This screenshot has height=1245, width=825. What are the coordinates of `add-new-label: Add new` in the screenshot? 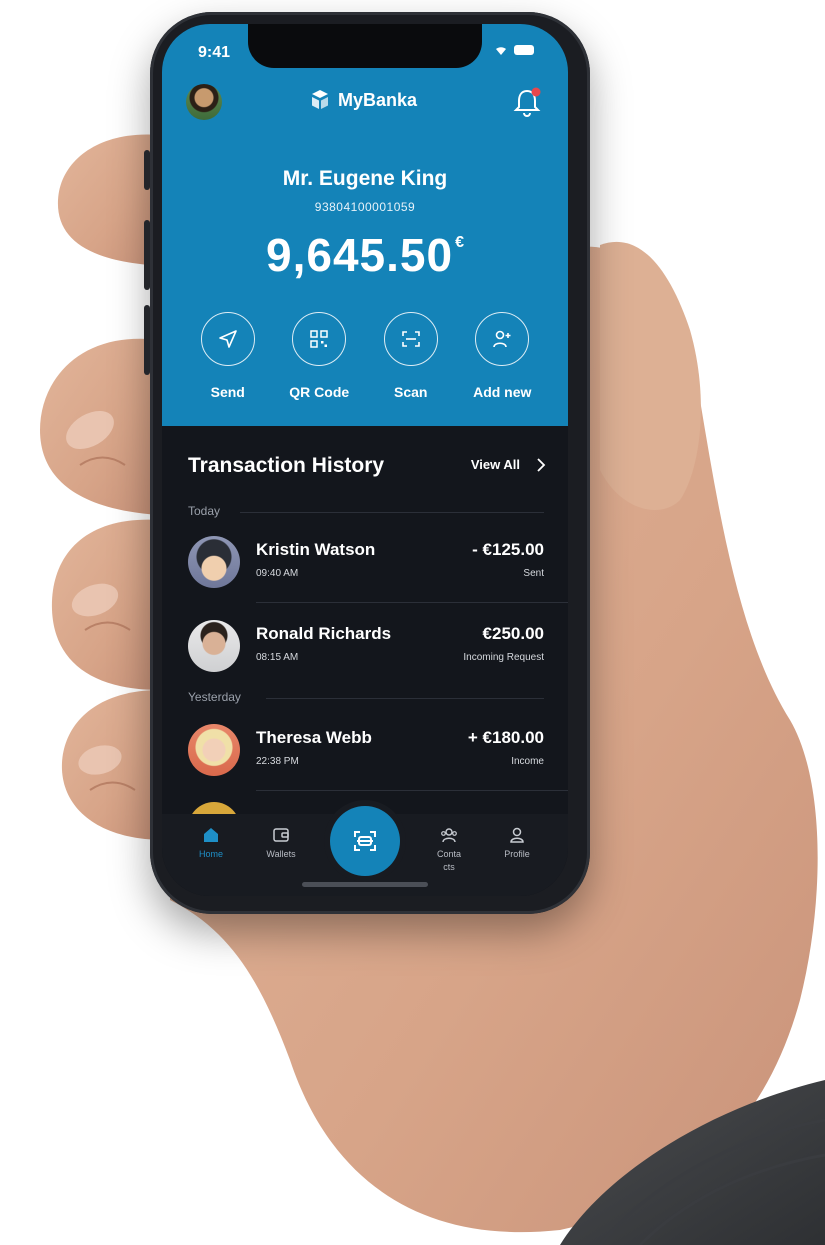 It's located at (502, 392).